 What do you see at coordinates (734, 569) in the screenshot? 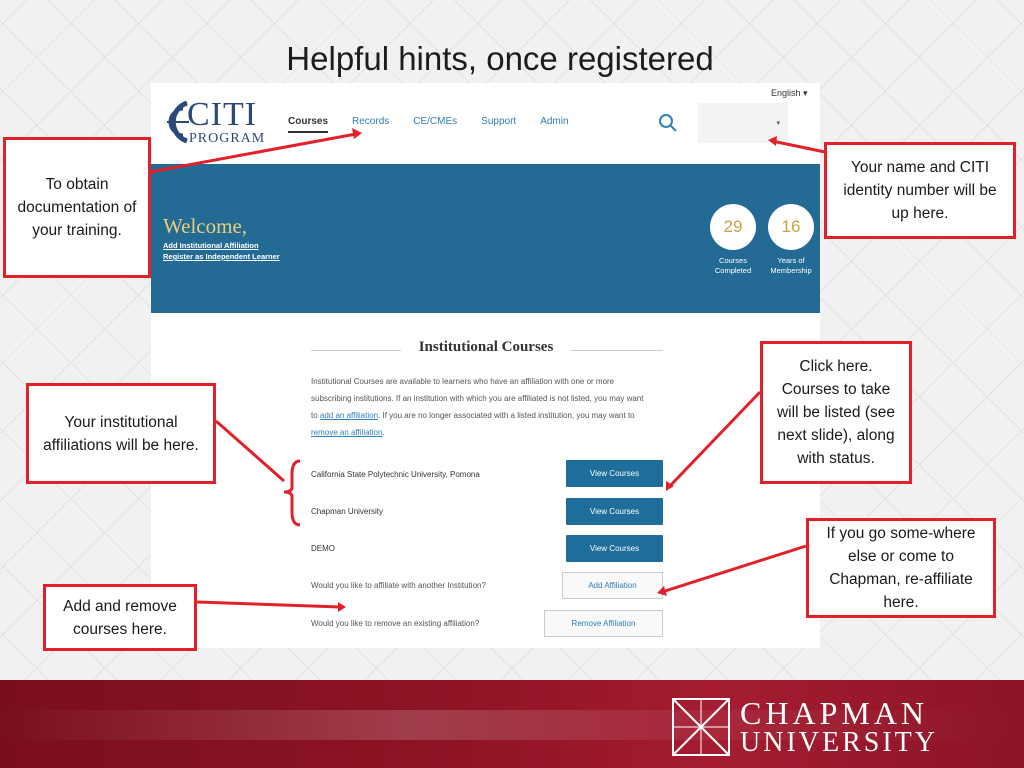
I see `arrow-add-affiliation` at bounding box center [734, 569].